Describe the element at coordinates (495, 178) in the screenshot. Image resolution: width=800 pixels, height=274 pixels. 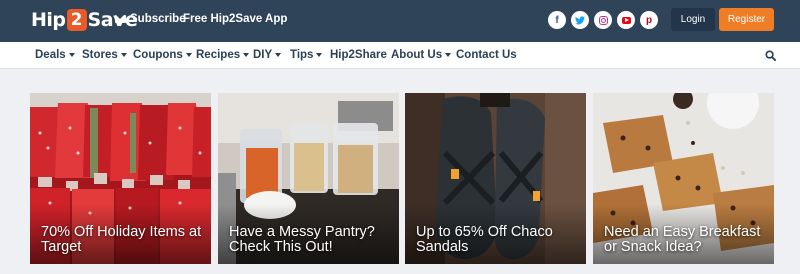
I see `article-card-sandals: Up to 65% Off Chaco Sandals` at that location.